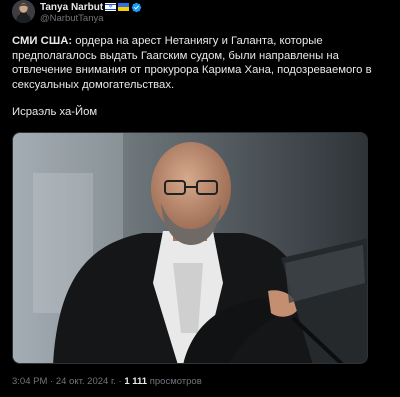 This screenshot has height=397, width=400. Describe the element at coordinates (93, 84) in the screenshot. I see `tweet-line-4: сексуальных домогательствах.` at that location.